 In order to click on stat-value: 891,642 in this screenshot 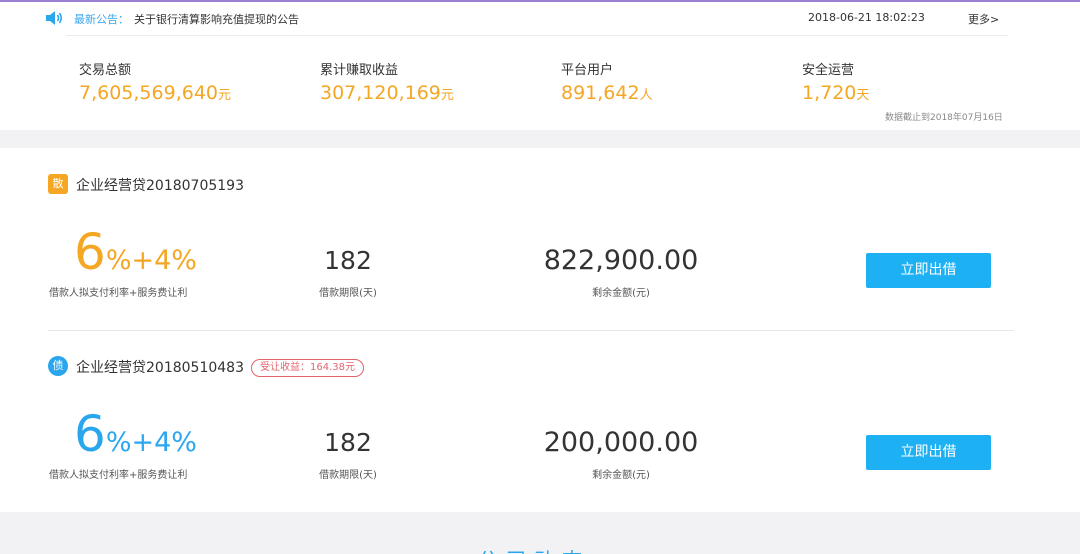, I will do `click(600, 93)`.